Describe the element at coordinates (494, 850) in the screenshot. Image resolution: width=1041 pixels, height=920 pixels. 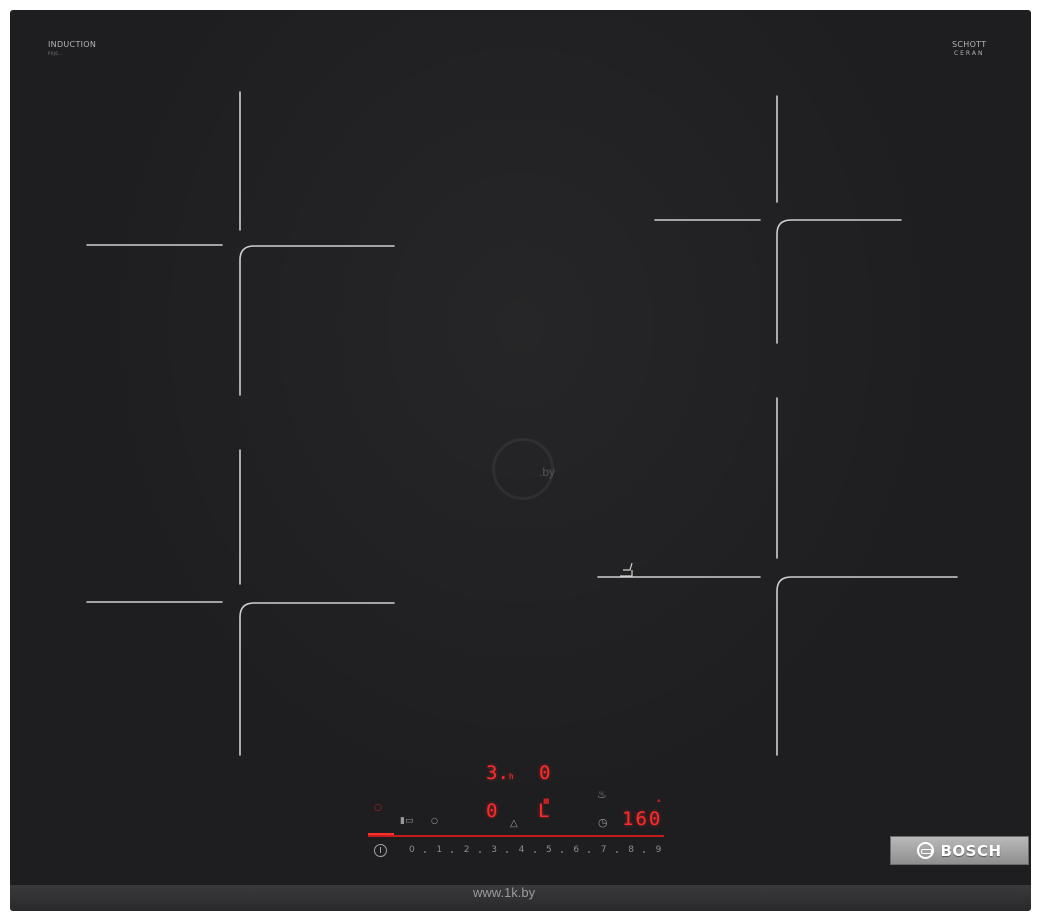
I see `slider-level-3: 3` at that location.